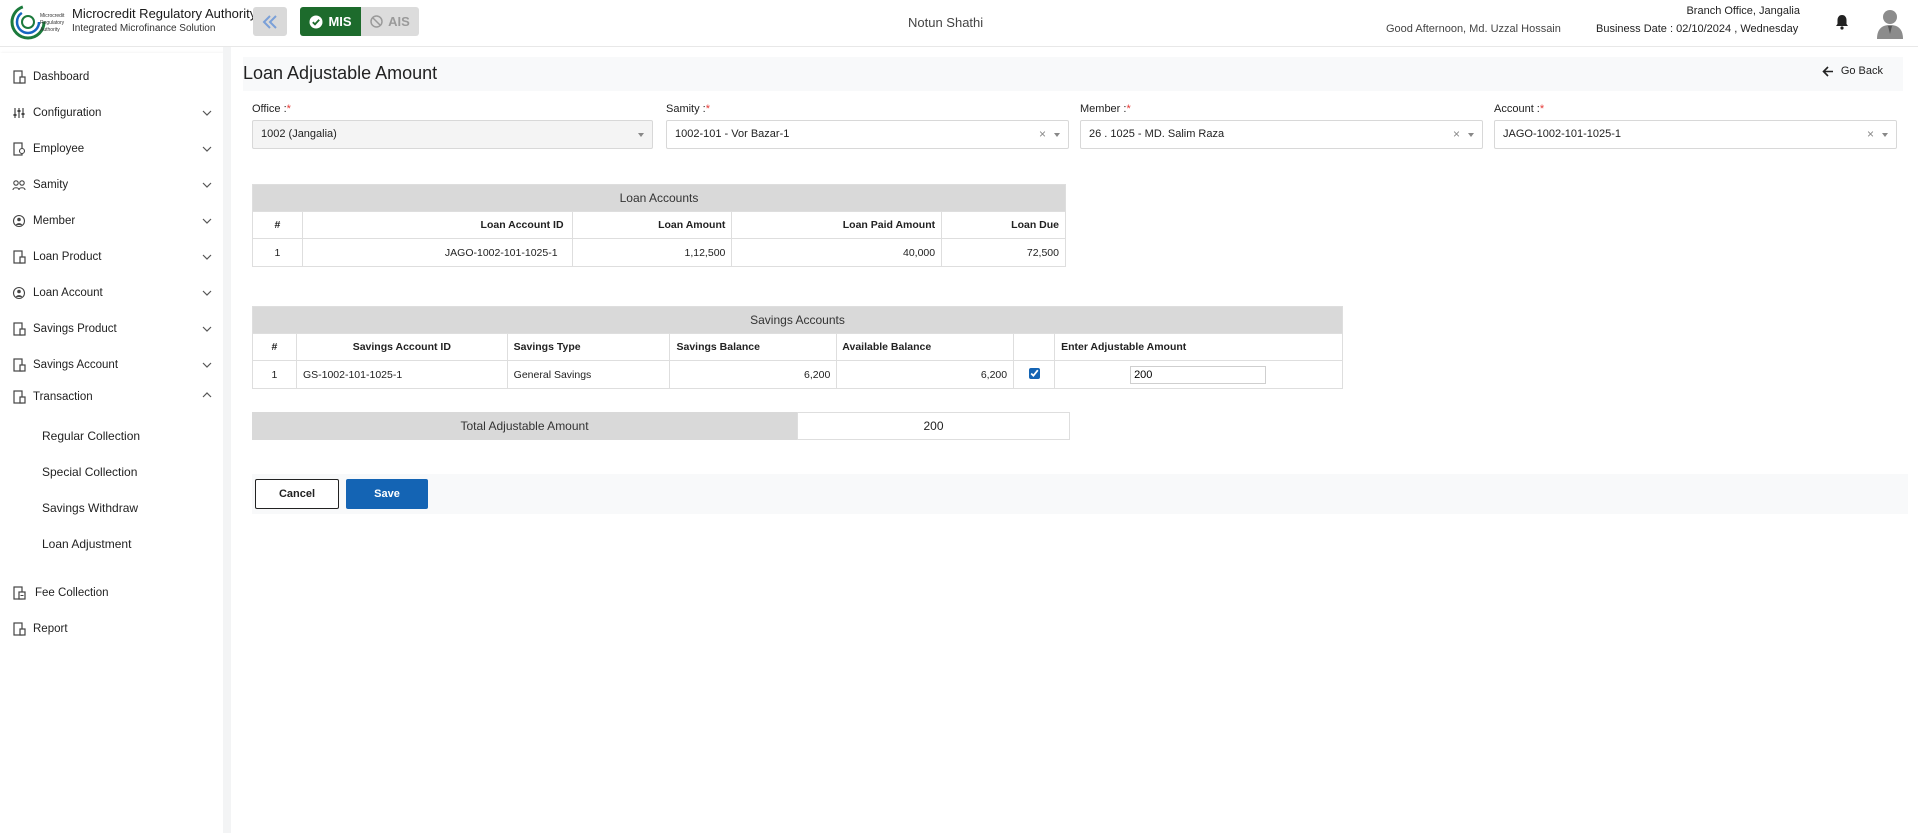 Image resolution: width=1918 pixels, height=833 pixels. Describe the element at coordinates (59, 149) in the screenshot. I see `sidebar-item-label: Employee` at that location.